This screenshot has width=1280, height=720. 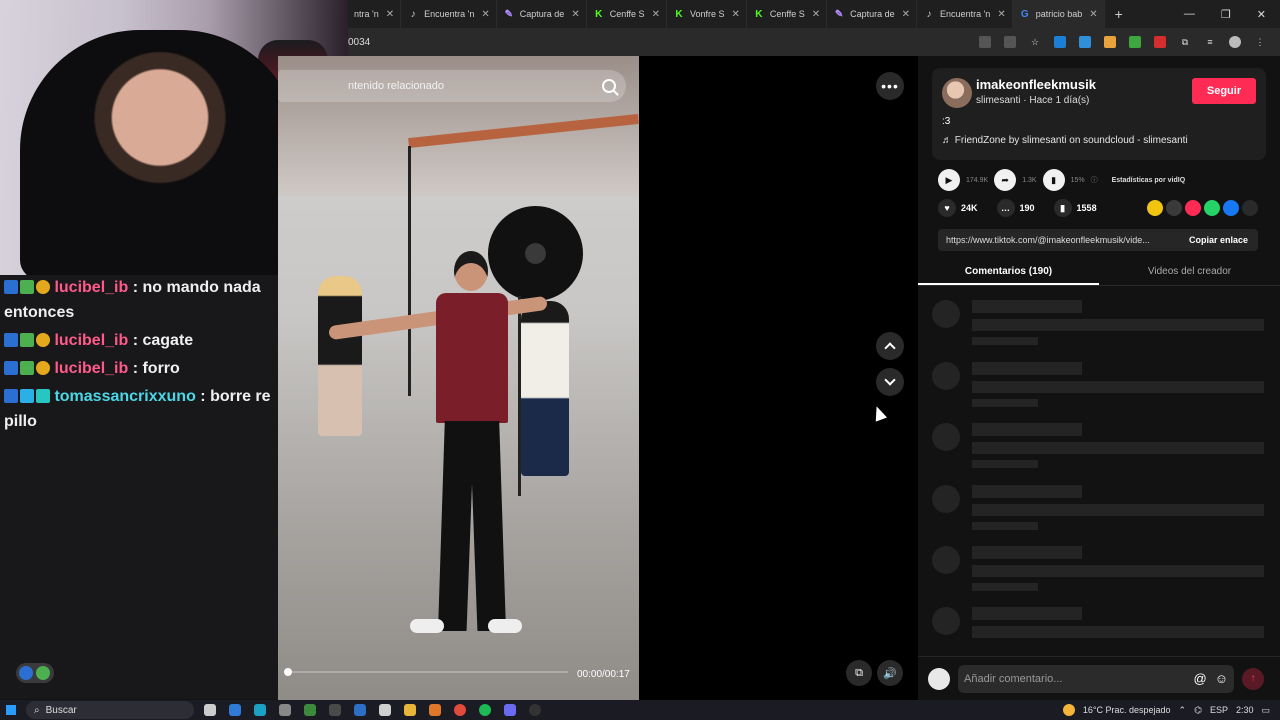 I want to click on video-progress-bar, so click(x=426, y=672).